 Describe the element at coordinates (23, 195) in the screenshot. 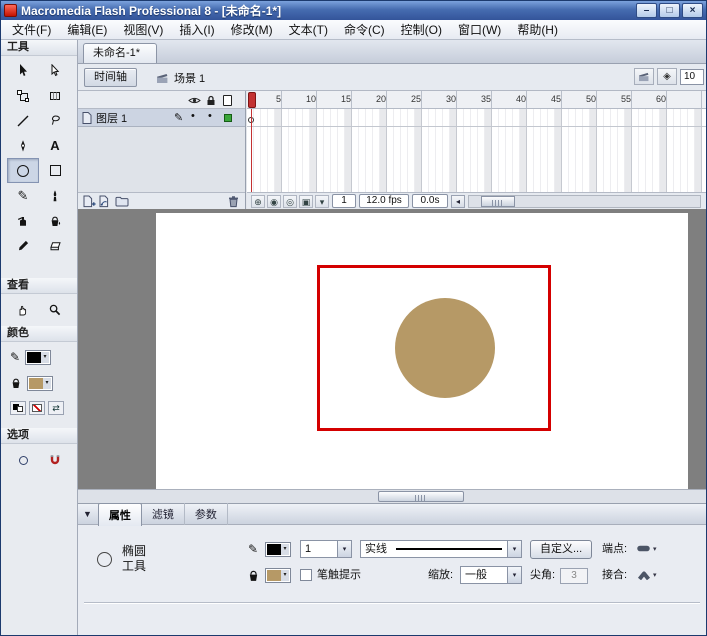

I see `pencil-tool: ✎` at that location.